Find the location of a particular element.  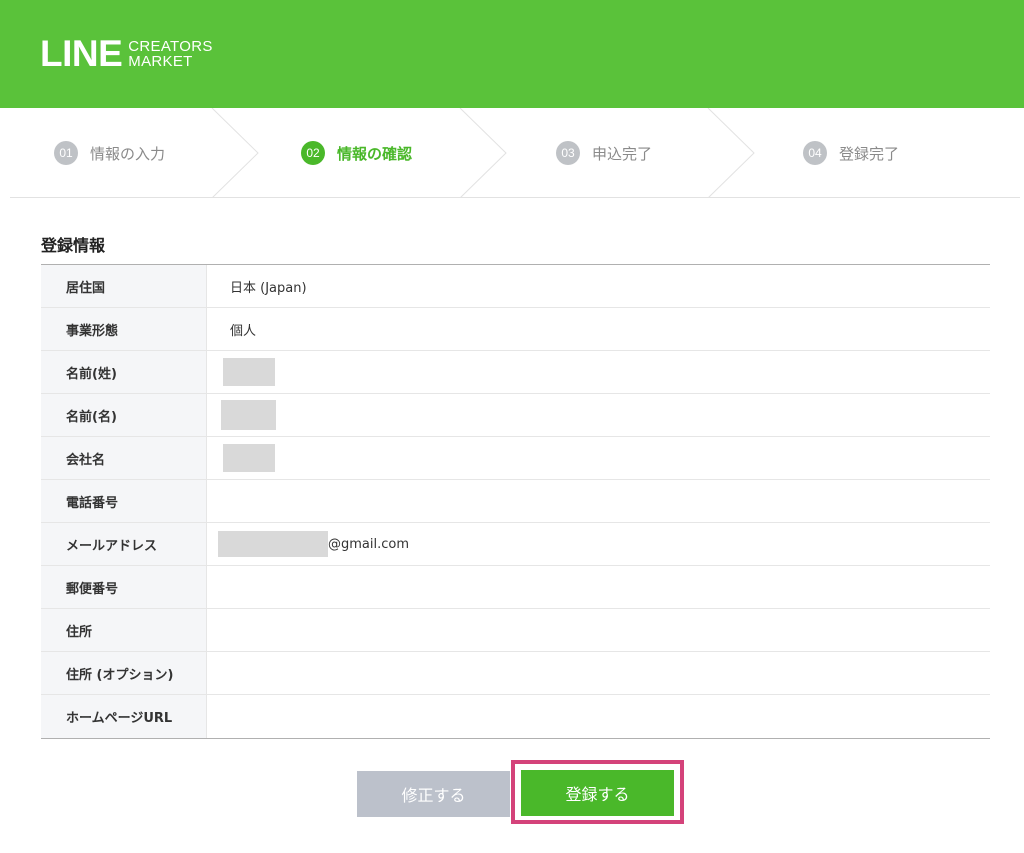

logo-sub-market: MARKET is located at coordinates (160, 61).